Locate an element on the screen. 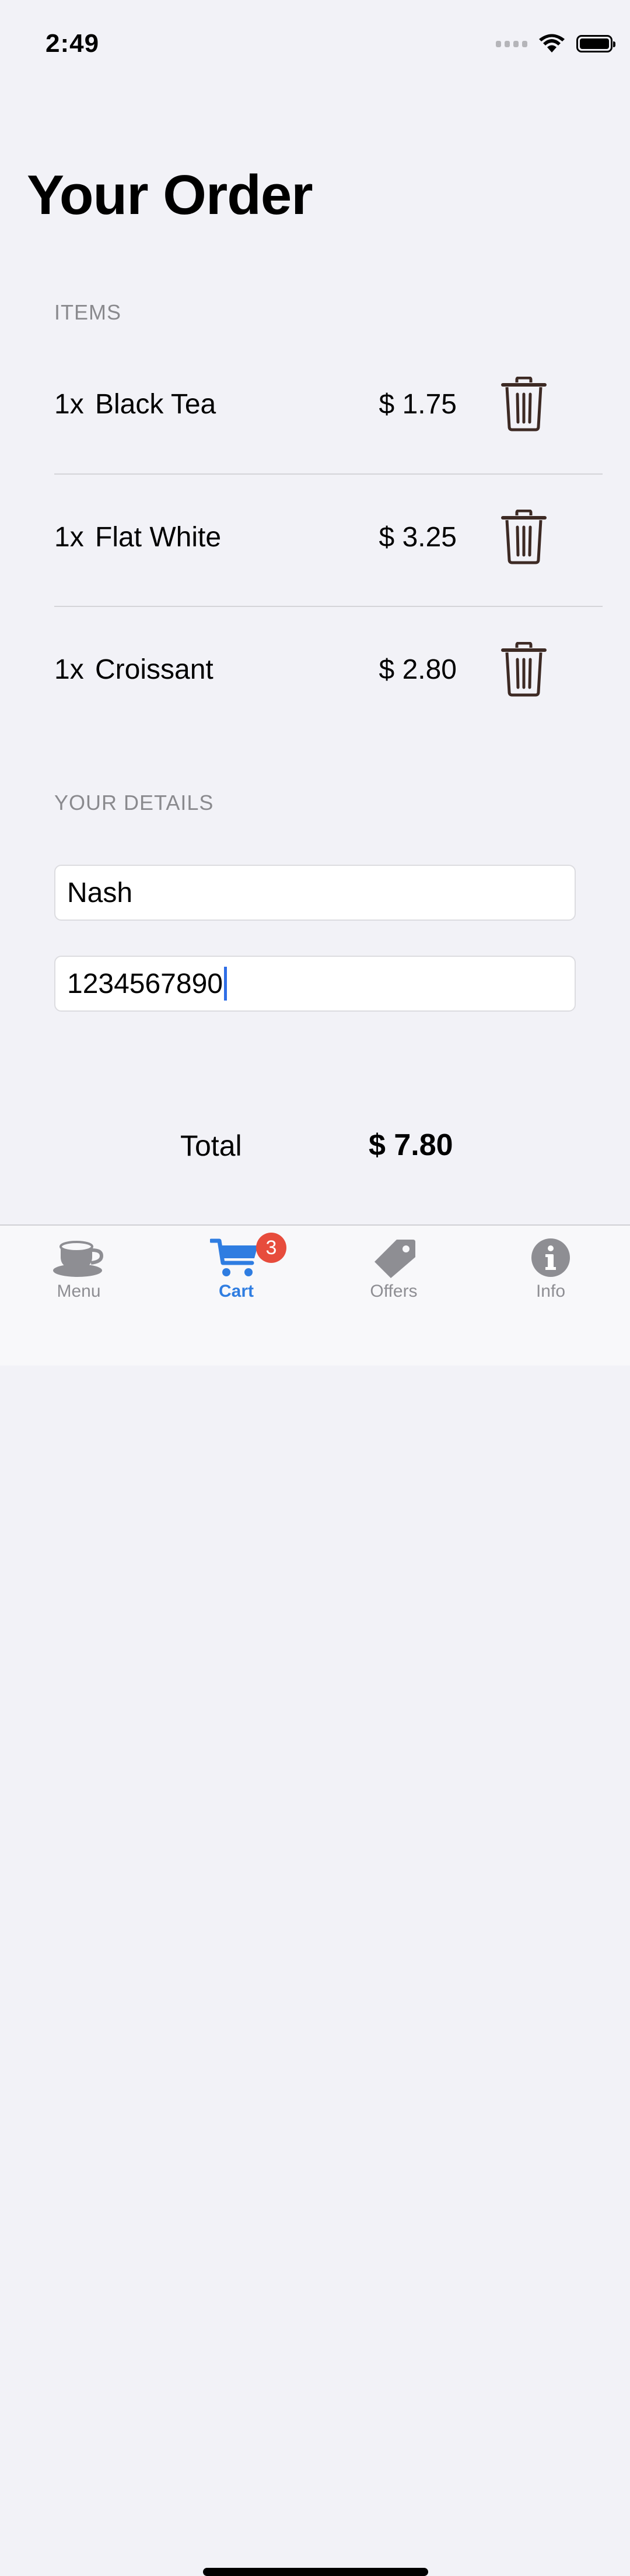 Image resolution: width=630 pixels, height=2576 pixels. battery-icon is located at coordinates (595, 43).